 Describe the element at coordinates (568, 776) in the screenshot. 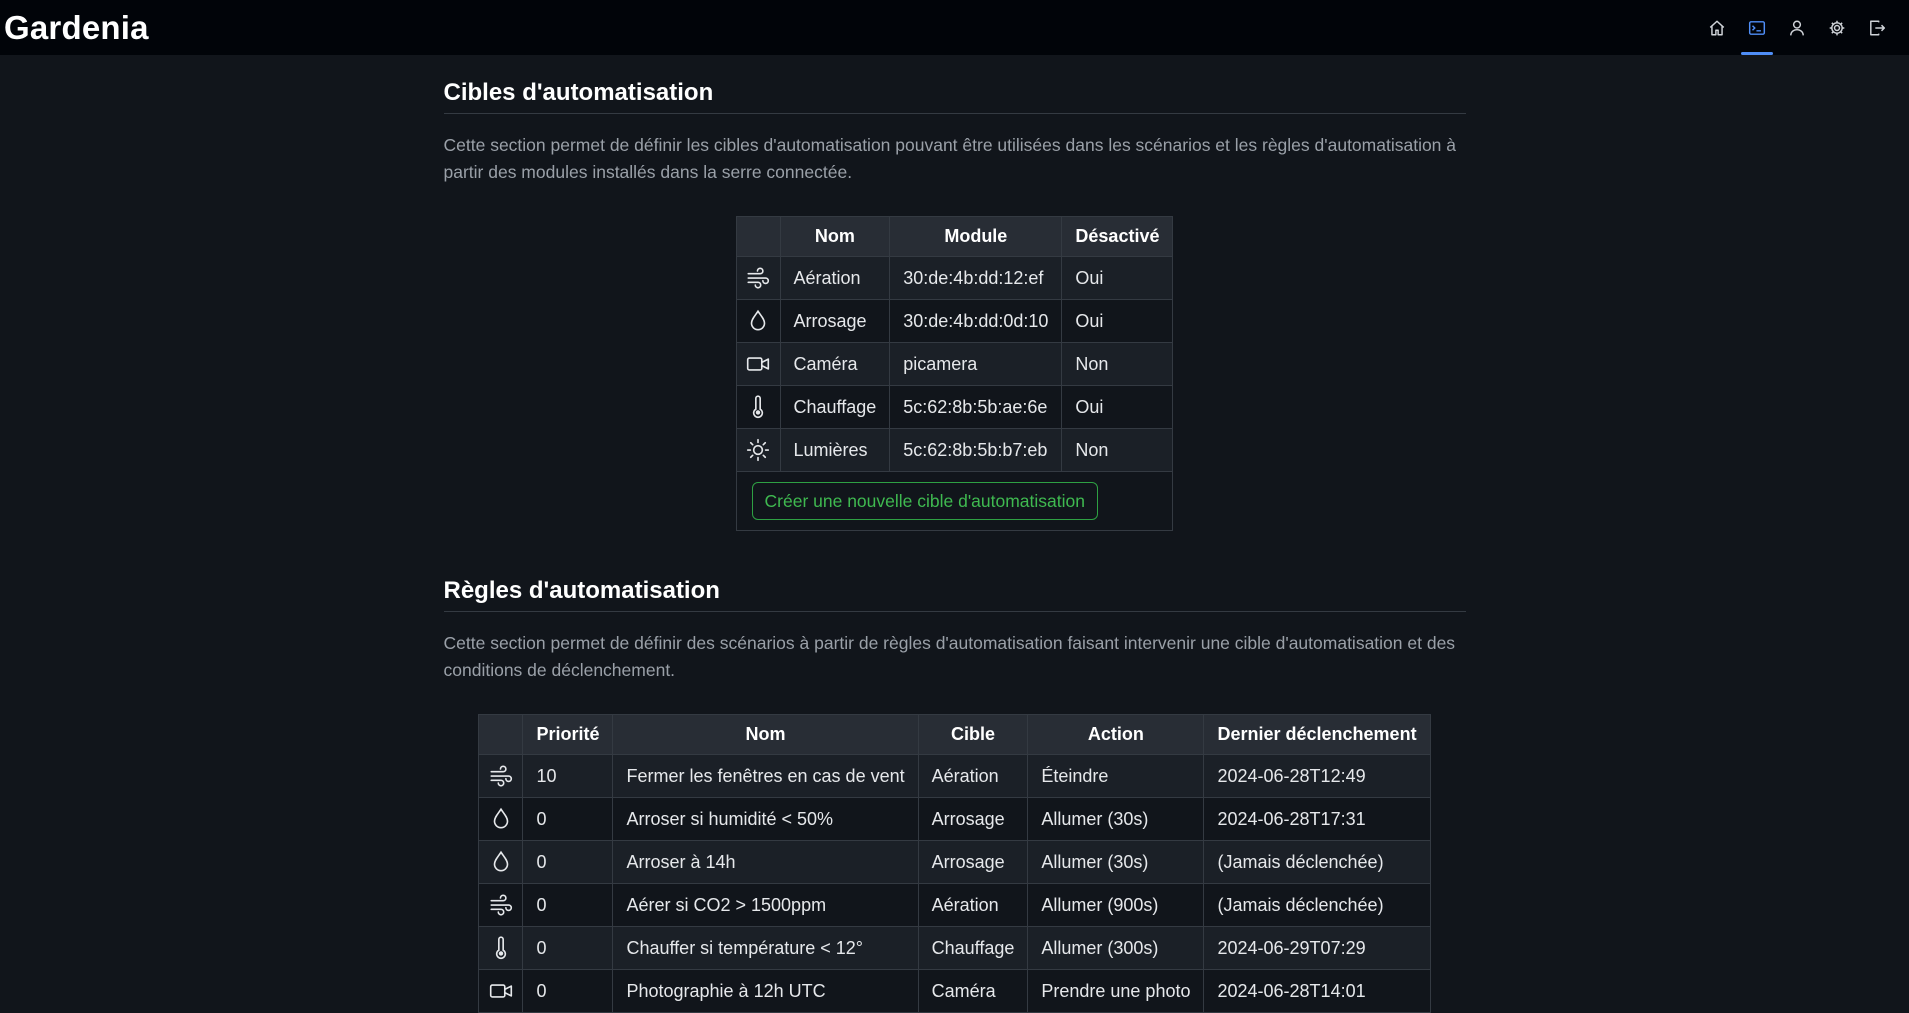

I see `rule-priority: 10` at that location.